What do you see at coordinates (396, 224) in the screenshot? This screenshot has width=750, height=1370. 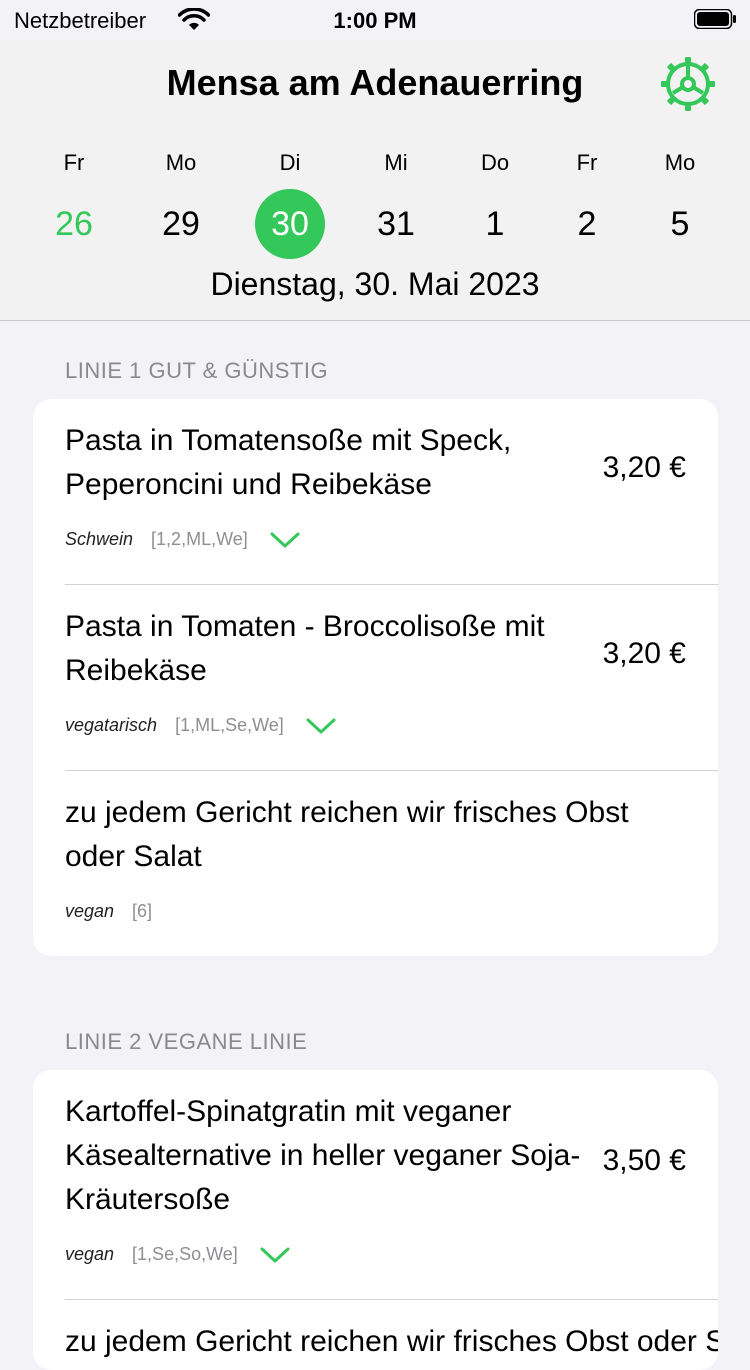 I see `day-number: 31` at bounding box center [396, 224].